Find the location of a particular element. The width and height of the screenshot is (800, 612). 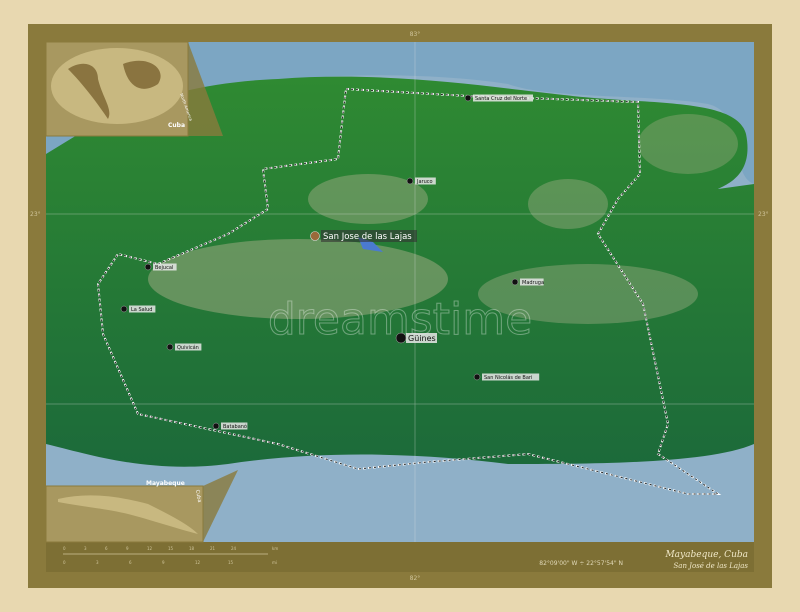

scale-km-tick: 18 is located at coordinates (192, 548).